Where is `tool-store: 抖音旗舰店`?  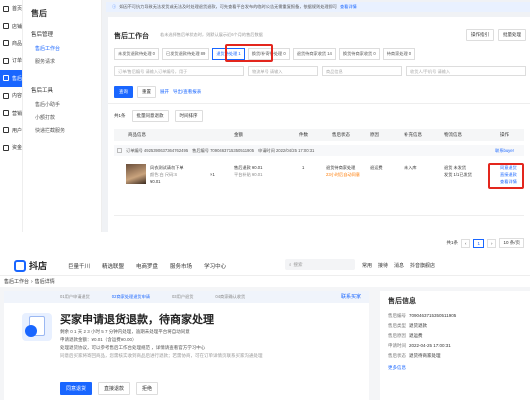 tool-store: 抖音旗舰店 is located at coordinates (422, 265).